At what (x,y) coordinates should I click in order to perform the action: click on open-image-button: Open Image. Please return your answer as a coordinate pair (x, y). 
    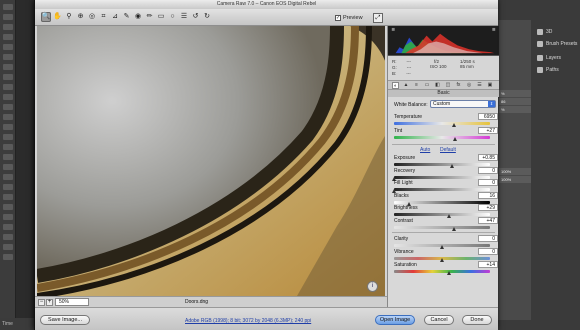
    Looking at the image, I should click on (395, 320).